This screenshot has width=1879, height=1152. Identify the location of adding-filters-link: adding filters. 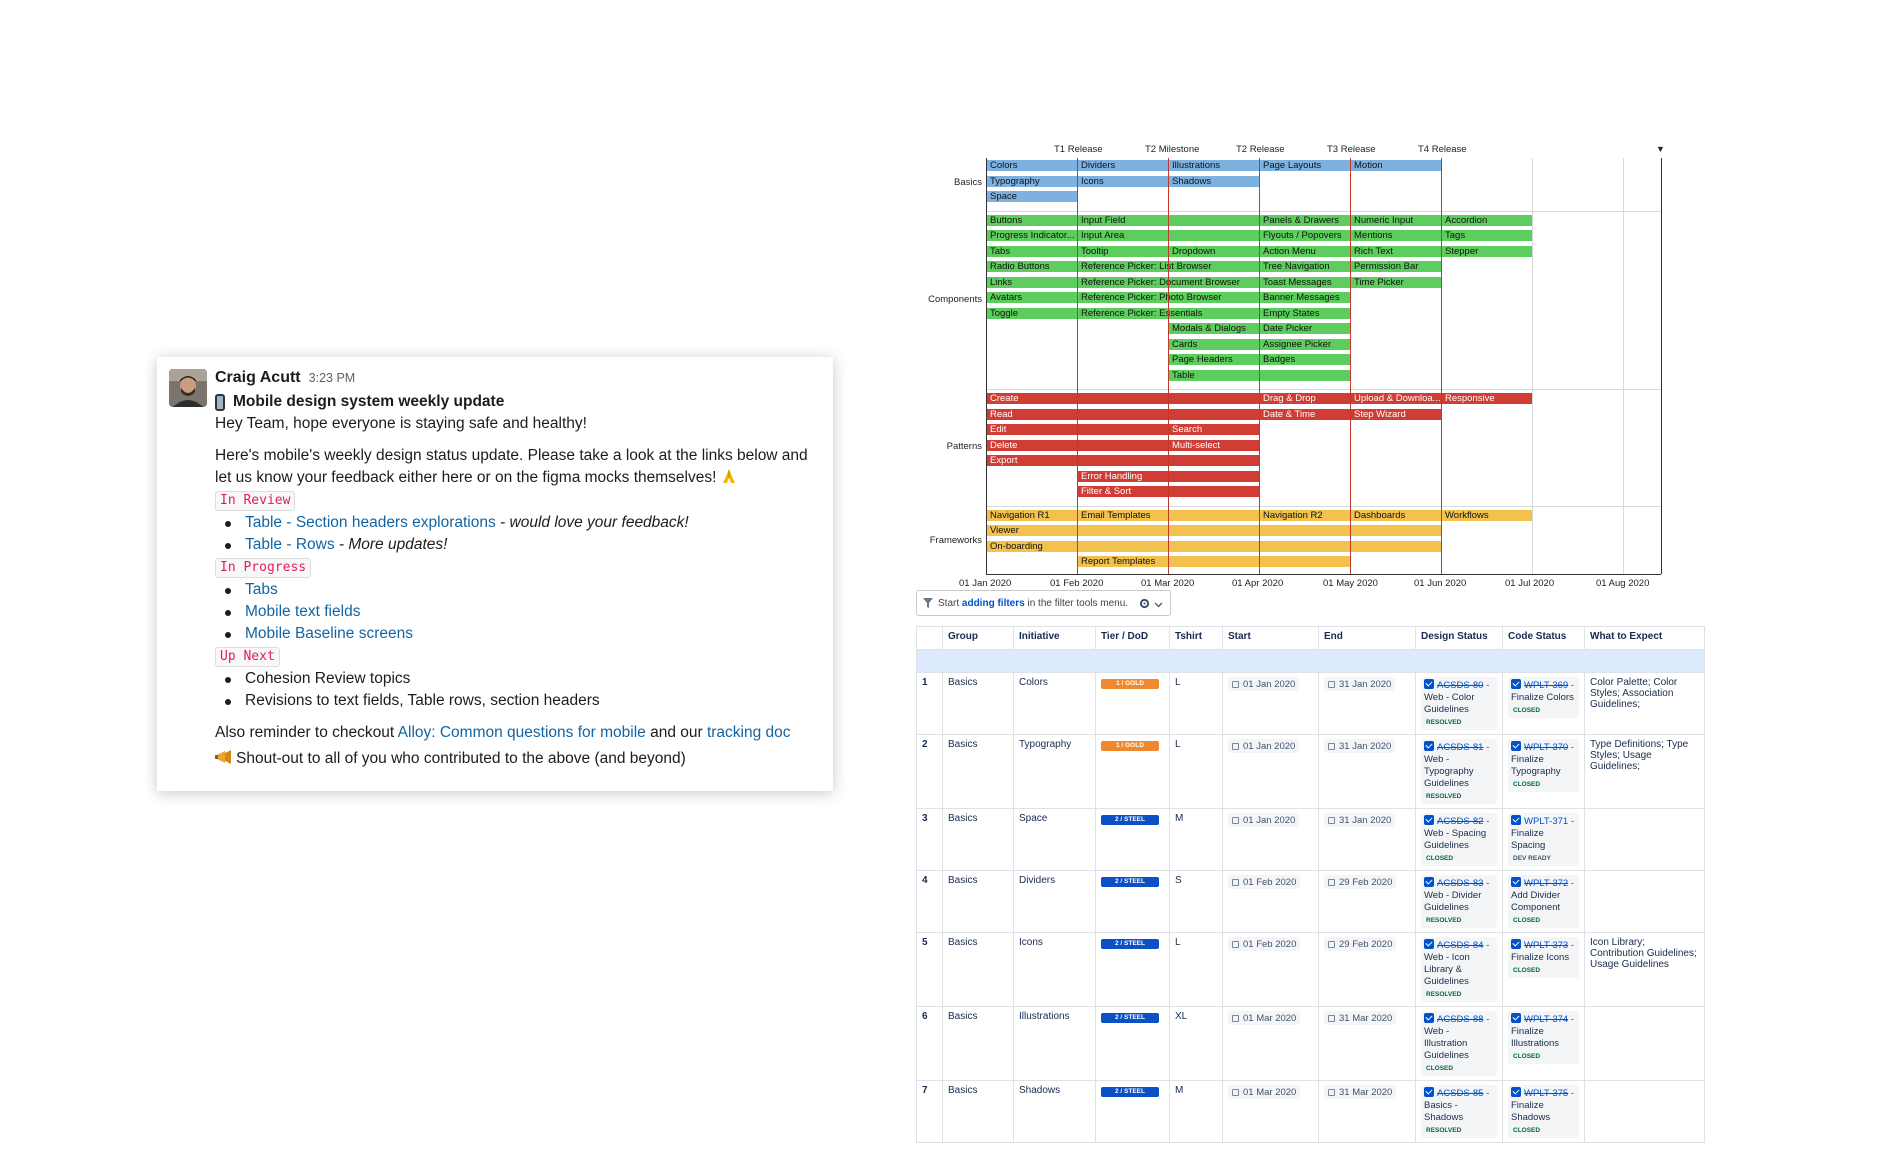
(993, 603).